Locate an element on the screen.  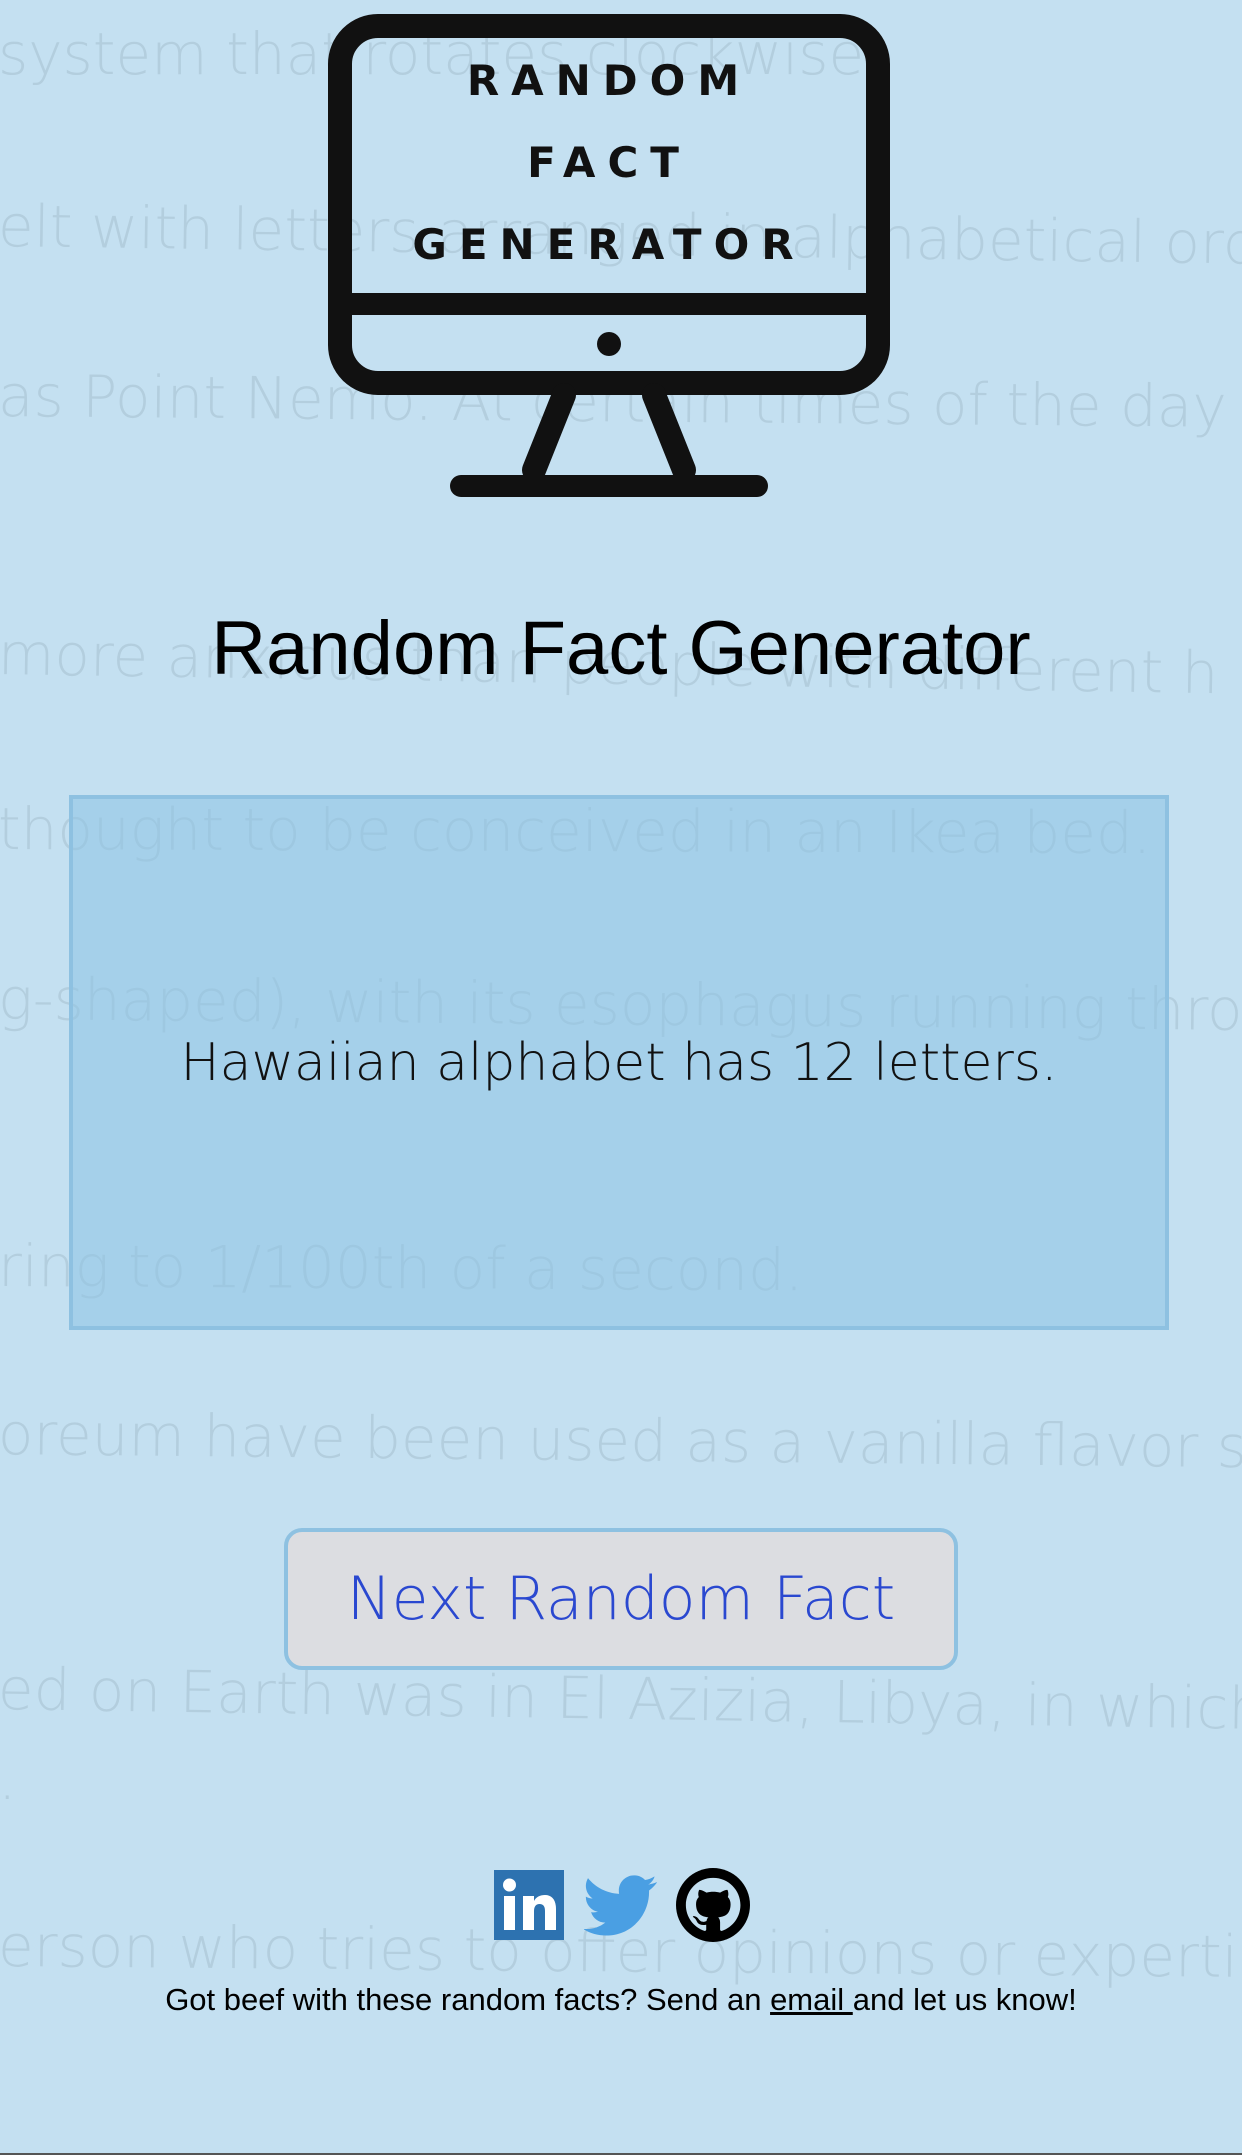
twitter-icon is located at coordinates (620, 1905).